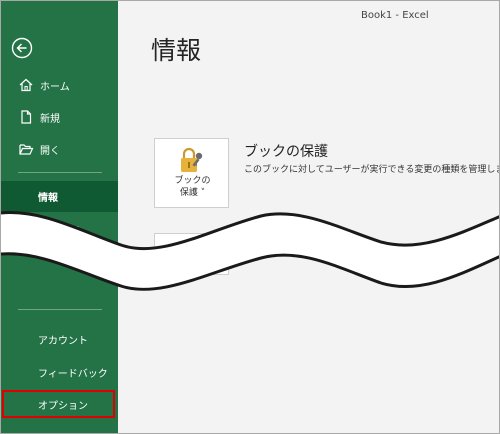  I want to click on lock-key-icon, so click(192, 159).